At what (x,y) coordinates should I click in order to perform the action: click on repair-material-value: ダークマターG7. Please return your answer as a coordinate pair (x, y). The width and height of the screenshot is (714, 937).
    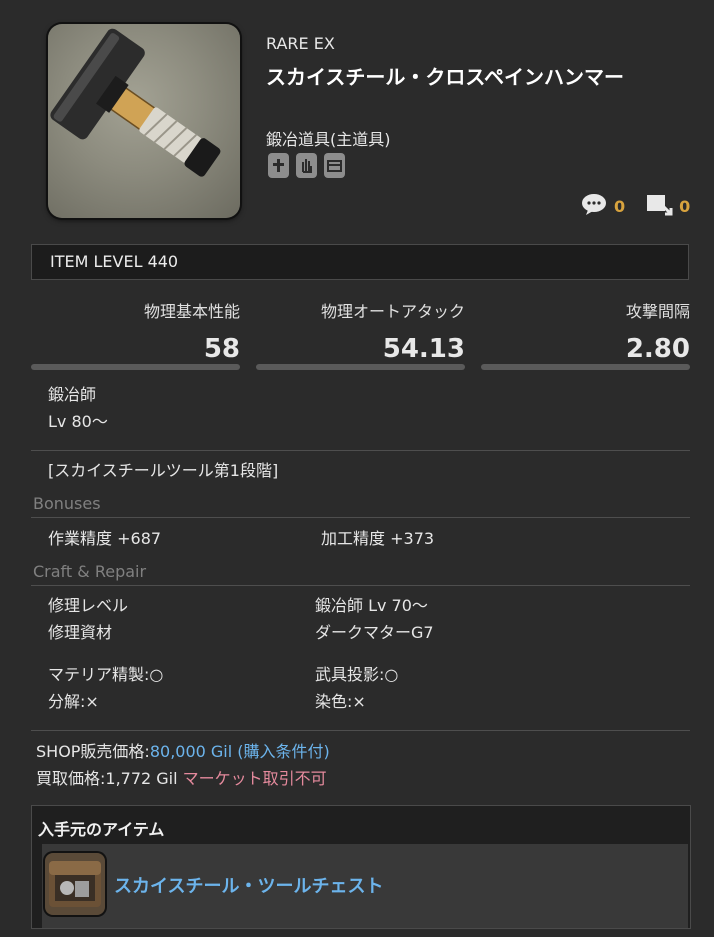
    Looking at the image, I should click on (374, 632).